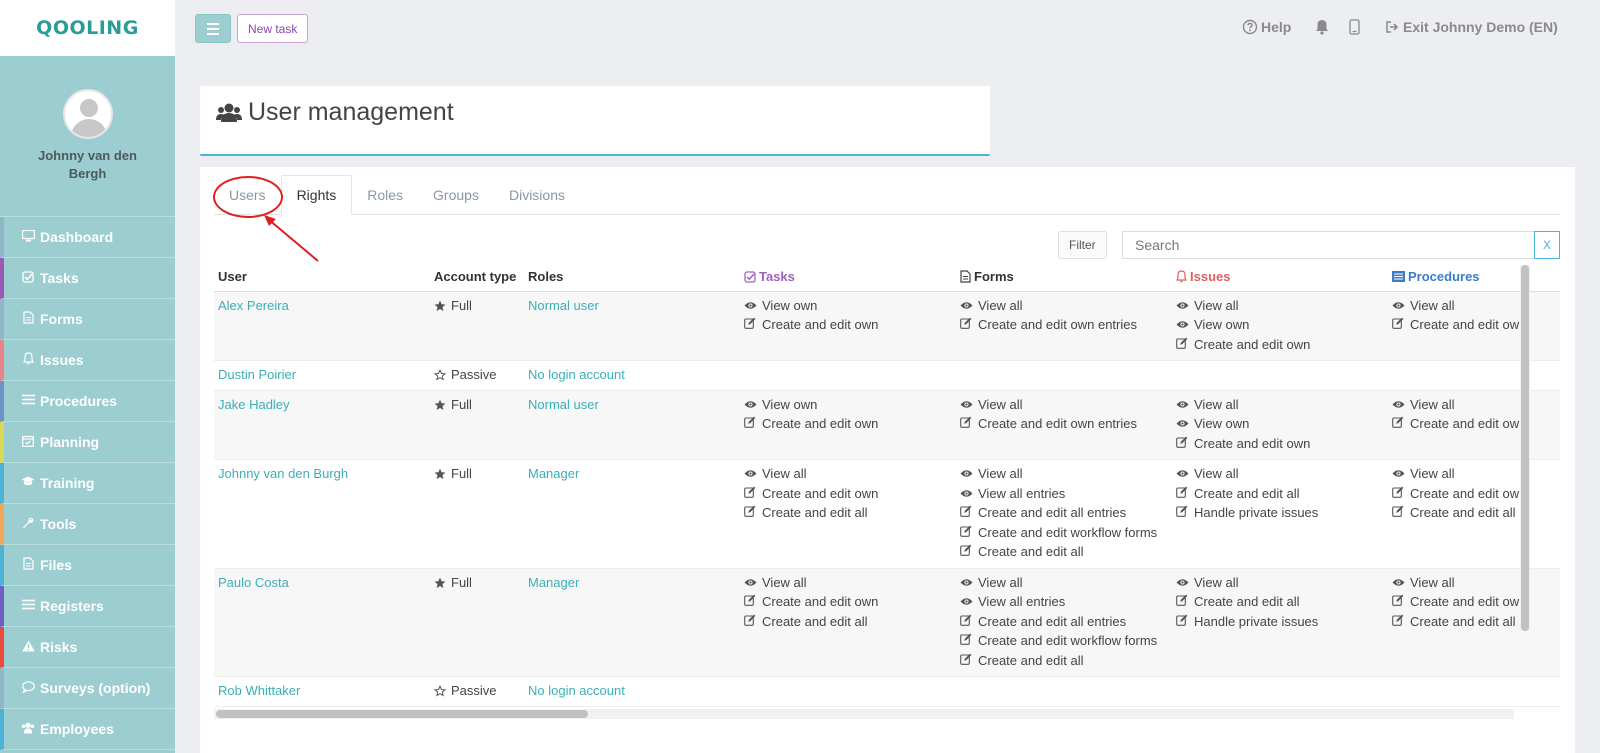 The width and height of the screenshot is (1600, 753). Describe the element at coordinates (87, 483) in the screenshot. I see `sidebar-item-training: Training` at that location.